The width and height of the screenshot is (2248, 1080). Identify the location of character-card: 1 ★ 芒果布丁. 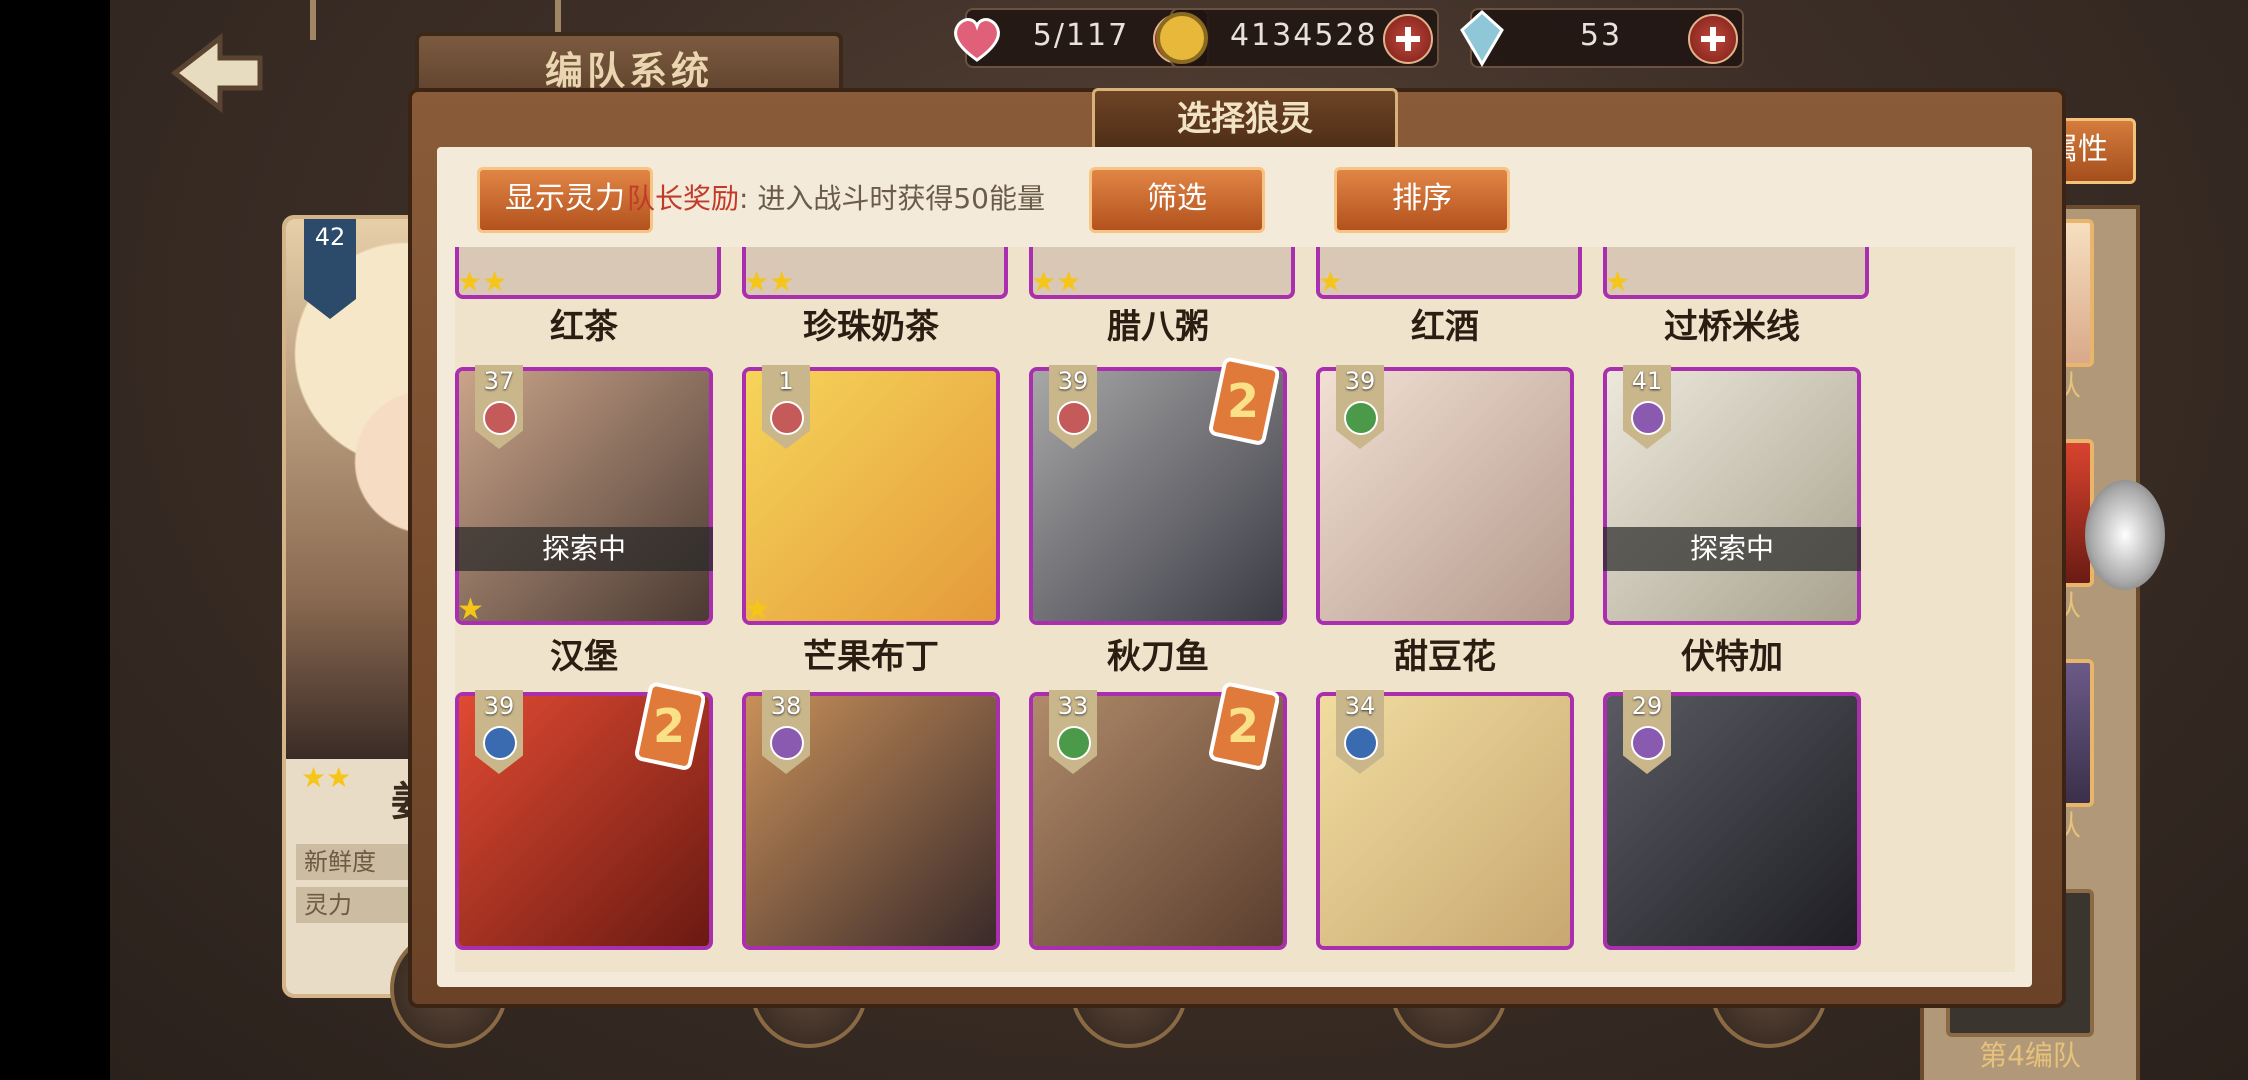
(871, 521).